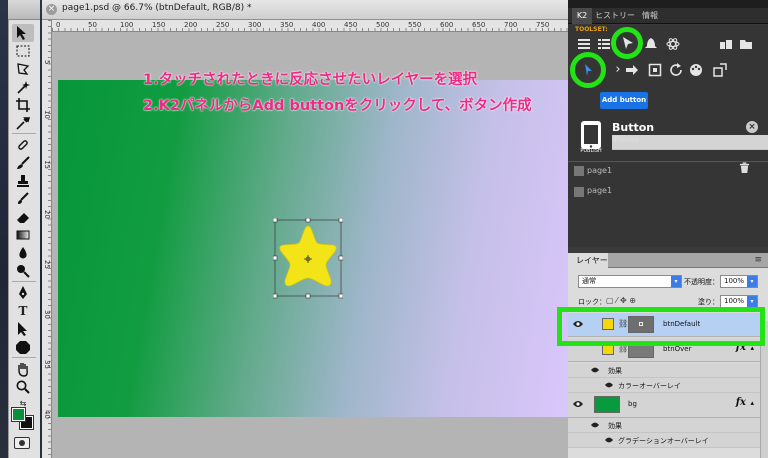  I want to click on magic-wand-tool, so click(23, 87).